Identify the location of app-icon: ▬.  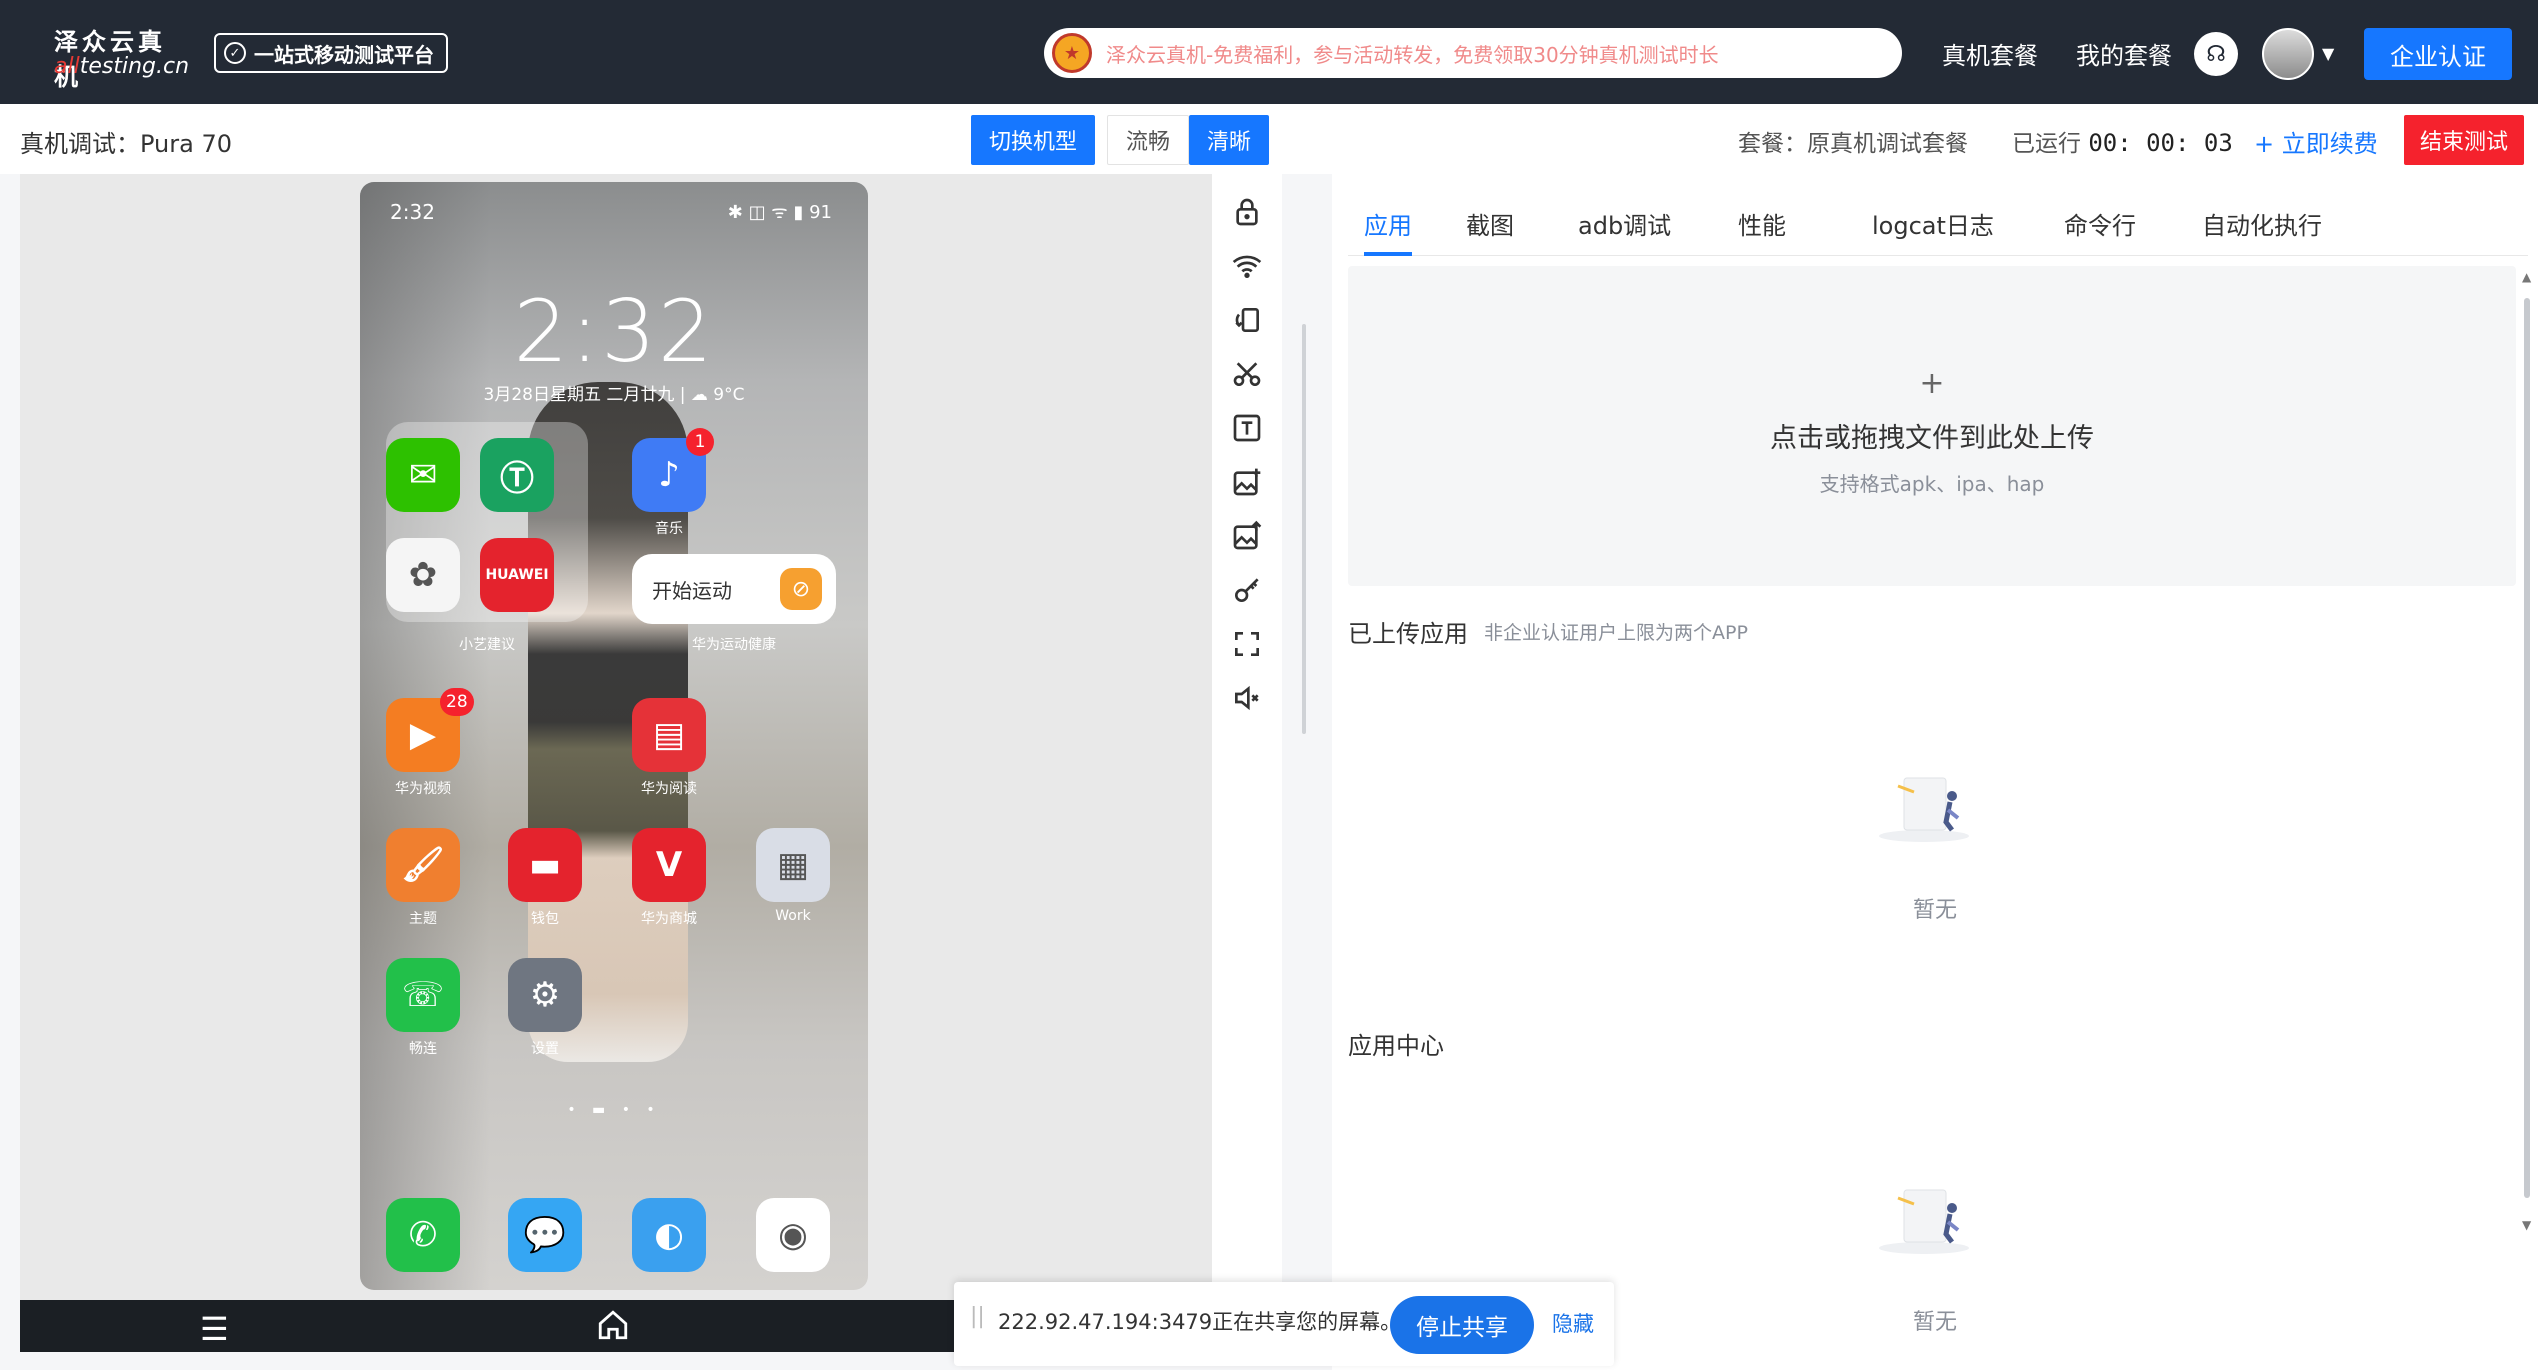
(545, 865).